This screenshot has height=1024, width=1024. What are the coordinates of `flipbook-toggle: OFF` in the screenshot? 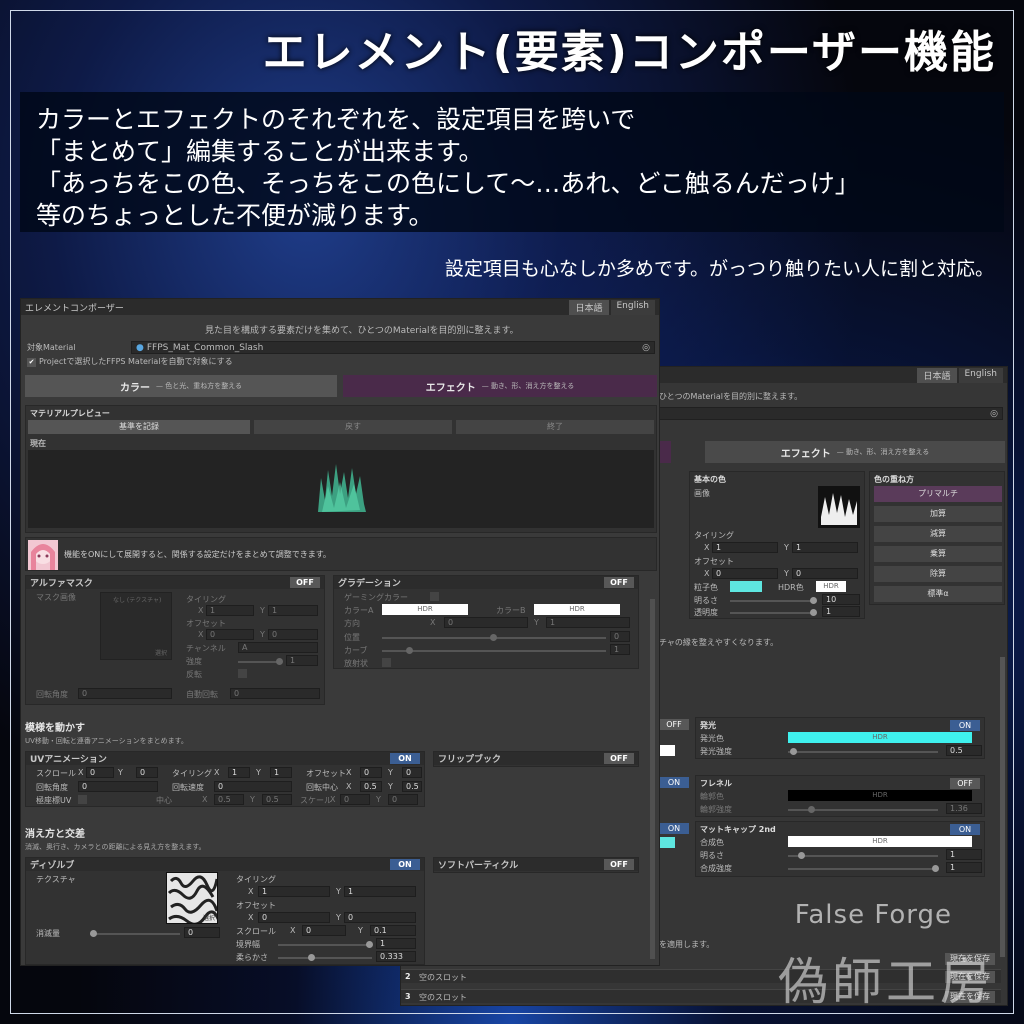 It's located at (619, 758).